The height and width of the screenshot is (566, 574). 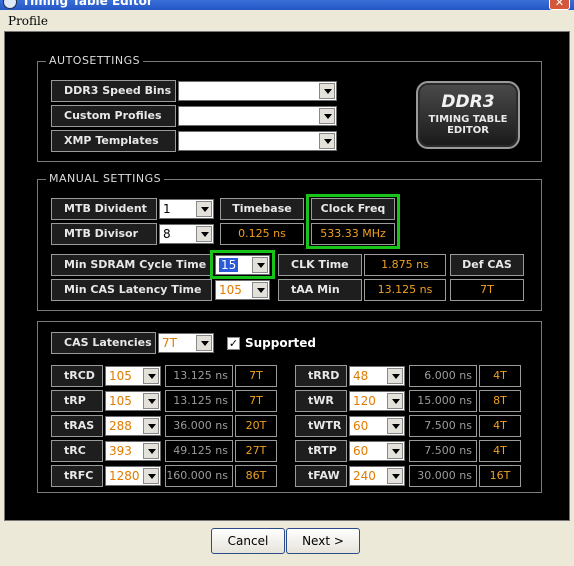 What do you see at coordinates (321, 401) in the screenshot?
I see `timing-name-twr: tWR` at bounding box center [321, 401].